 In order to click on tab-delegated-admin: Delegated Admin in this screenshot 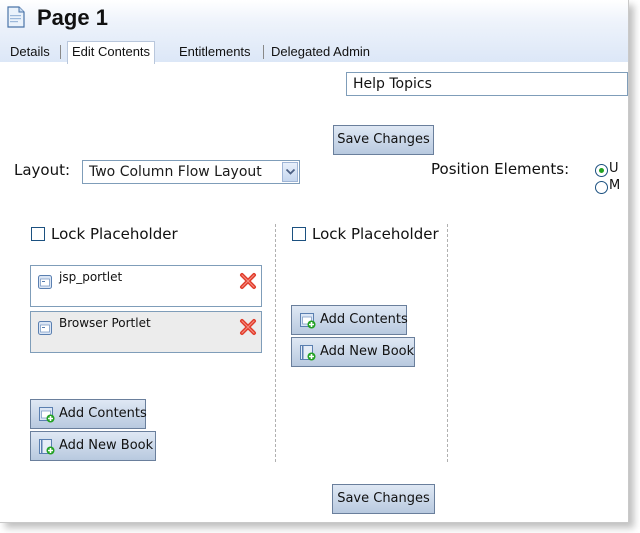, I will do `click(320, 52)`.